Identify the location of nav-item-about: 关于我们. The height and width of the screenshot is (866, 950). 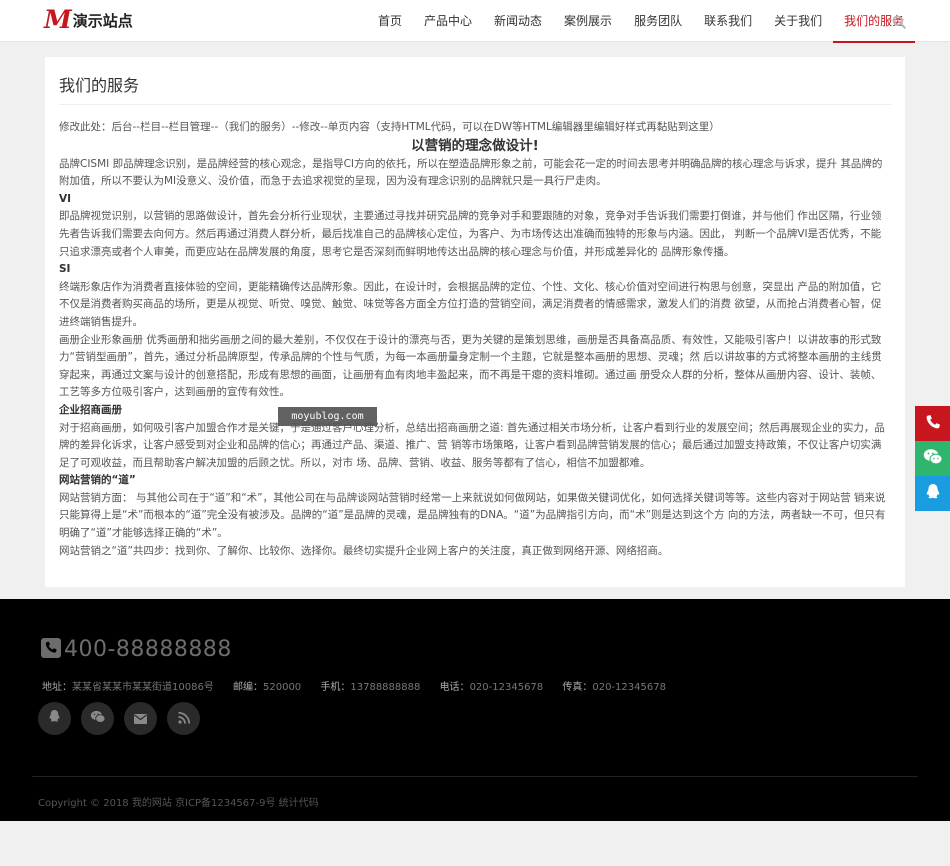
(798, 21).